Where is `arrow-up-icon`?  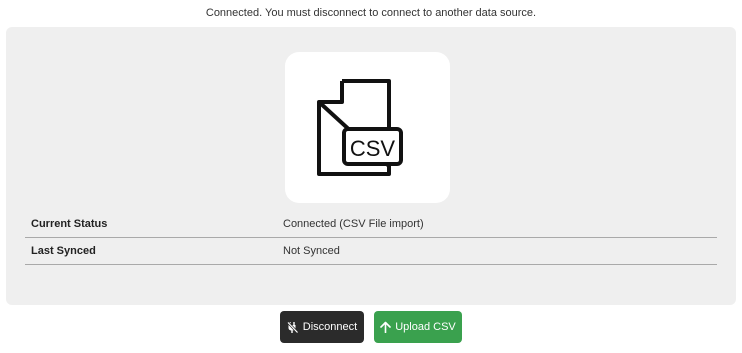 arrow-up-icon is located at coordinates (386, 327).